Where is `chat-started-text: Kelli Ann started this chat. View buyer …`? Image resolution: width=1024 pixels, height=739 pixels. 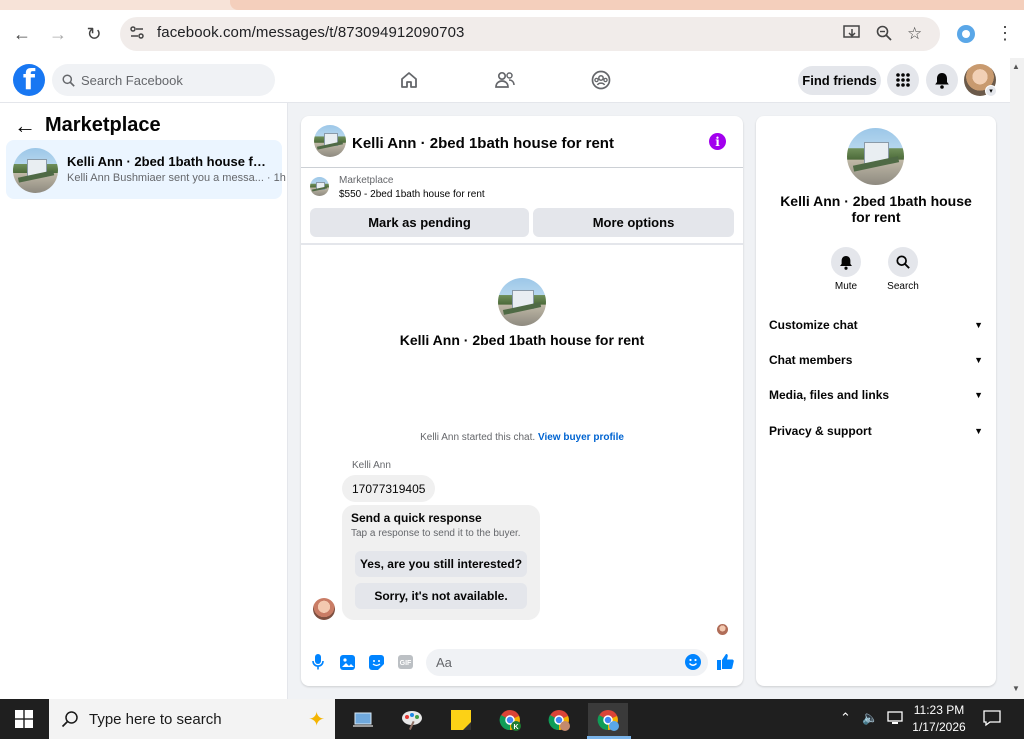
chat-started-text: Kelli Ann started this chat. View buyer … is located at coordinates (522, 437).